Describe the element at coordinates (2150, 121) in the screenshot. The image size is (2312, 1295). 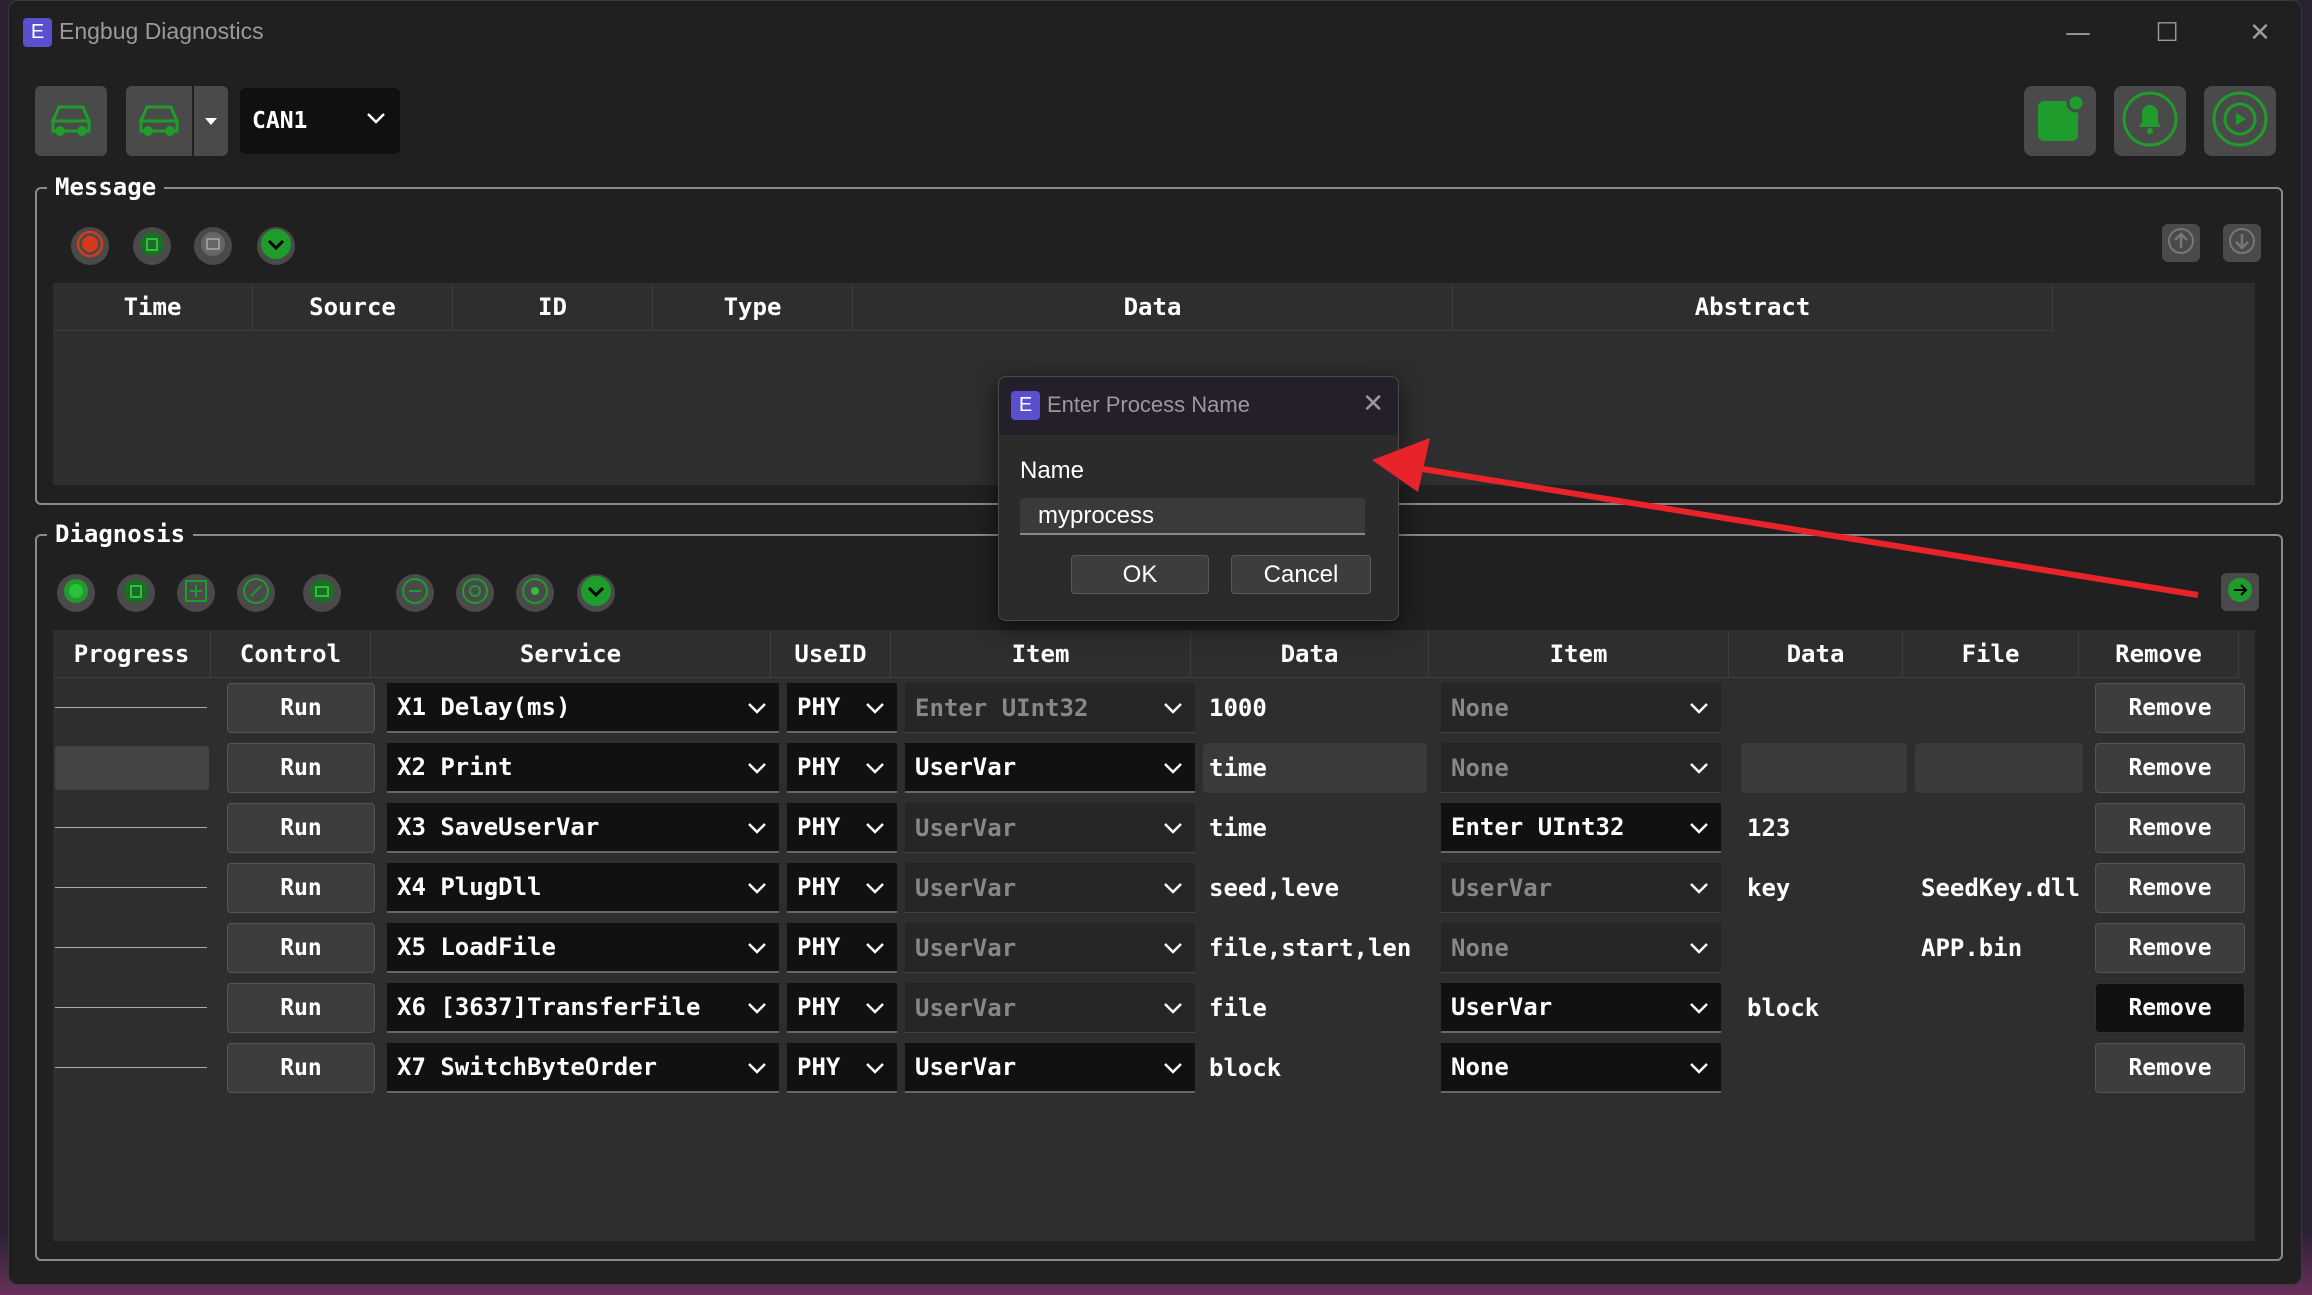
I see `notifications-button` at that location.